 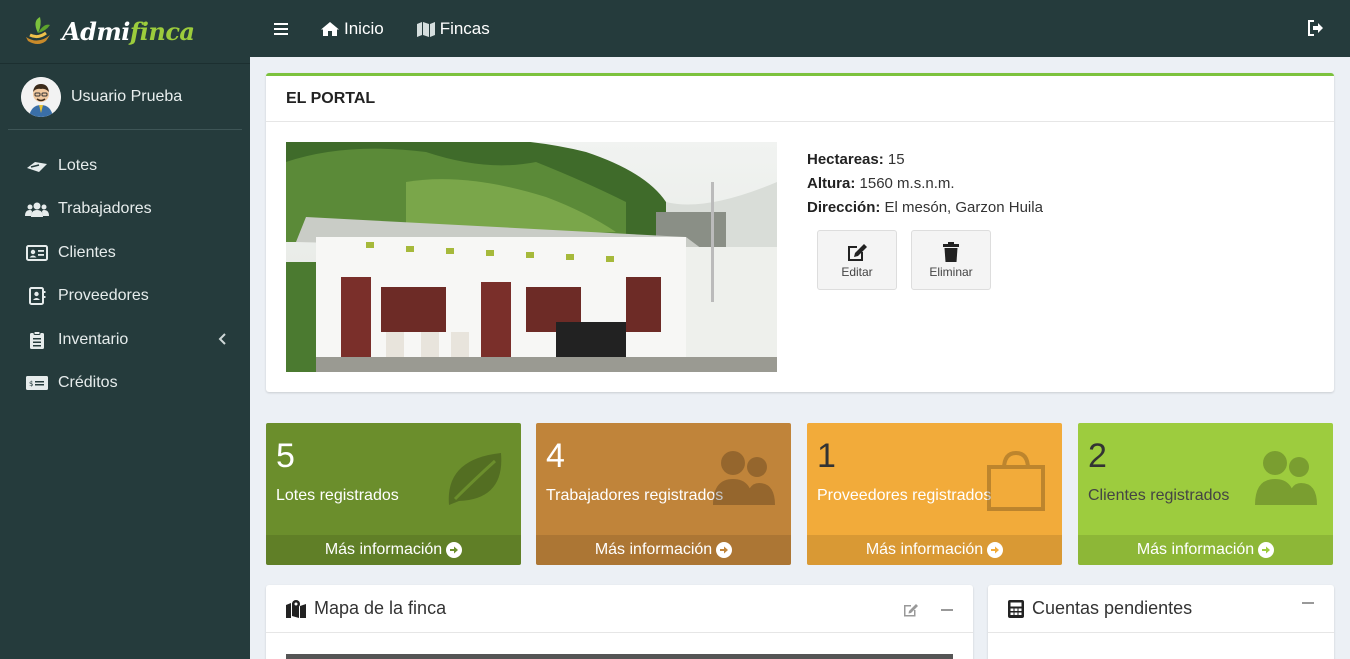 What do you see at coordinates (619, 656) in the screenshot?
I see `map-canvas` at bounding box center [619, 656].